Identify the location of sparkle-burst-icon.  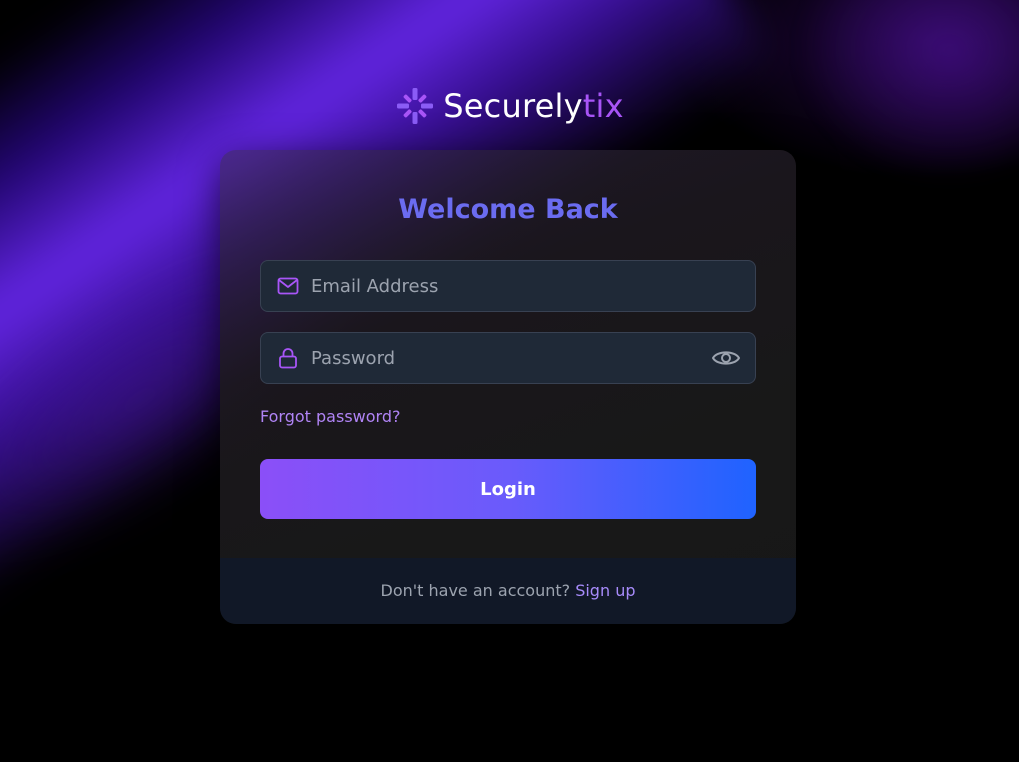
(415, 106).